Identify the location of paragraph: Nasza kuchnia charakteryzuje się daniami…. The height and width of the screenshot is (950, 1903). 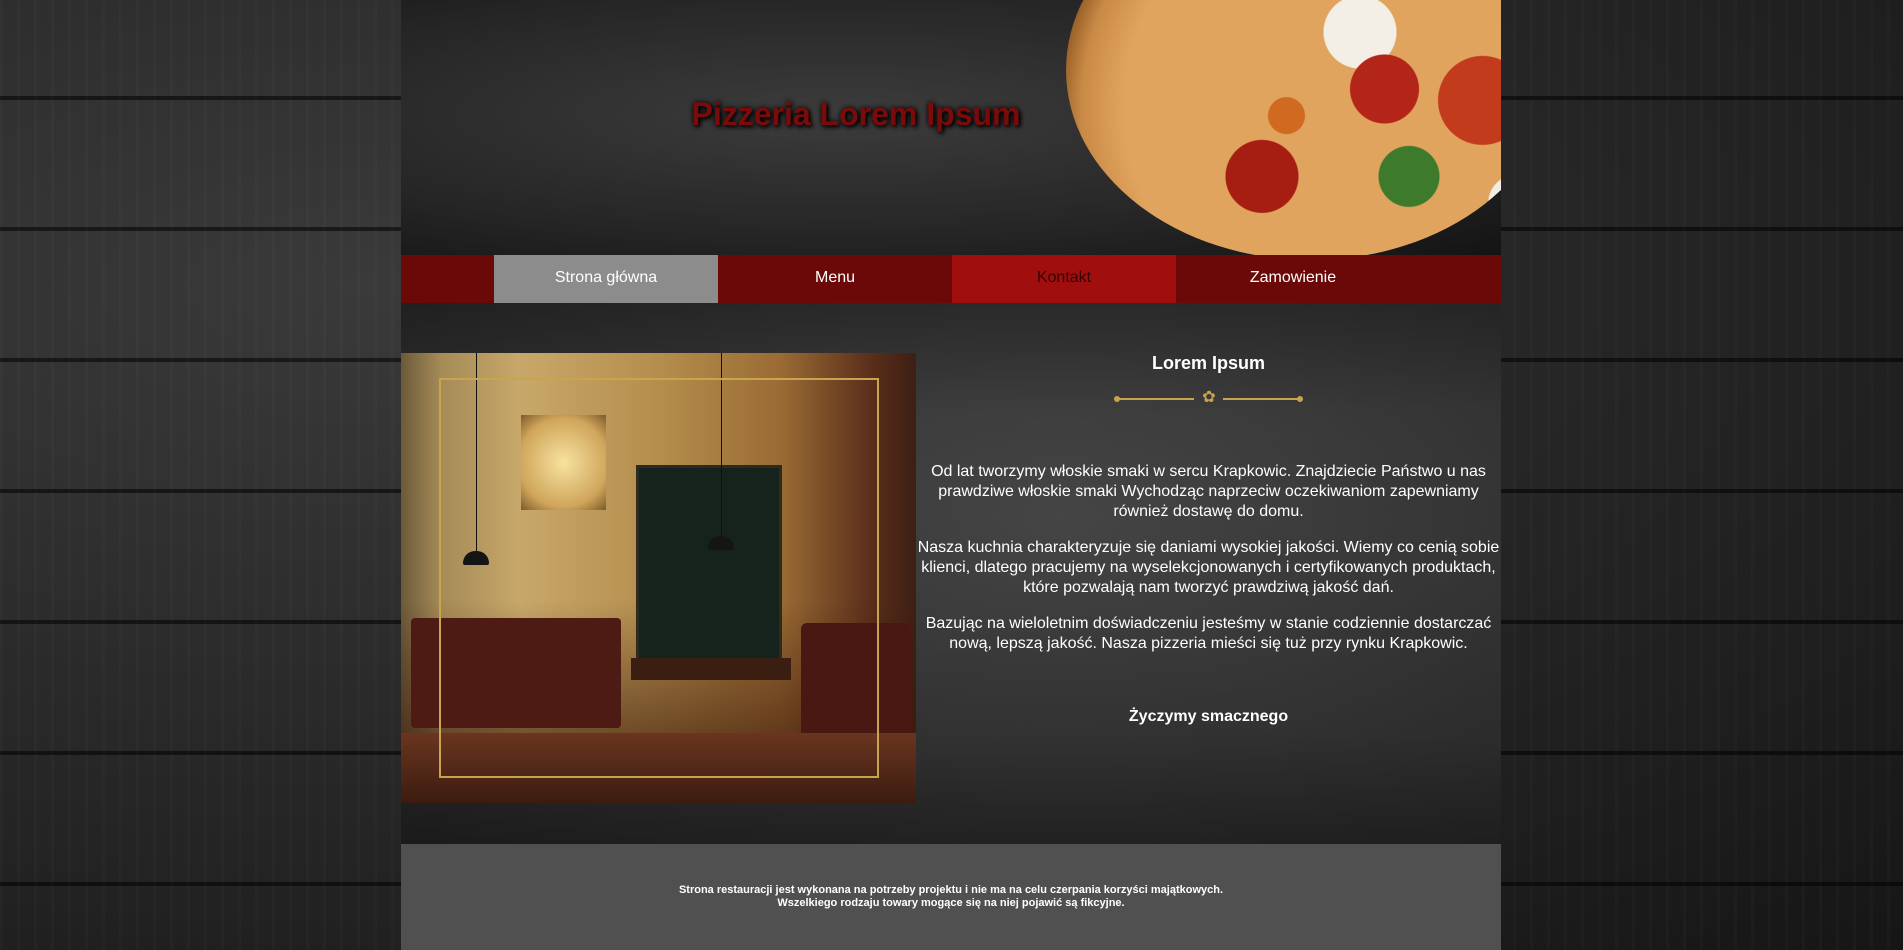
(1208, 567).